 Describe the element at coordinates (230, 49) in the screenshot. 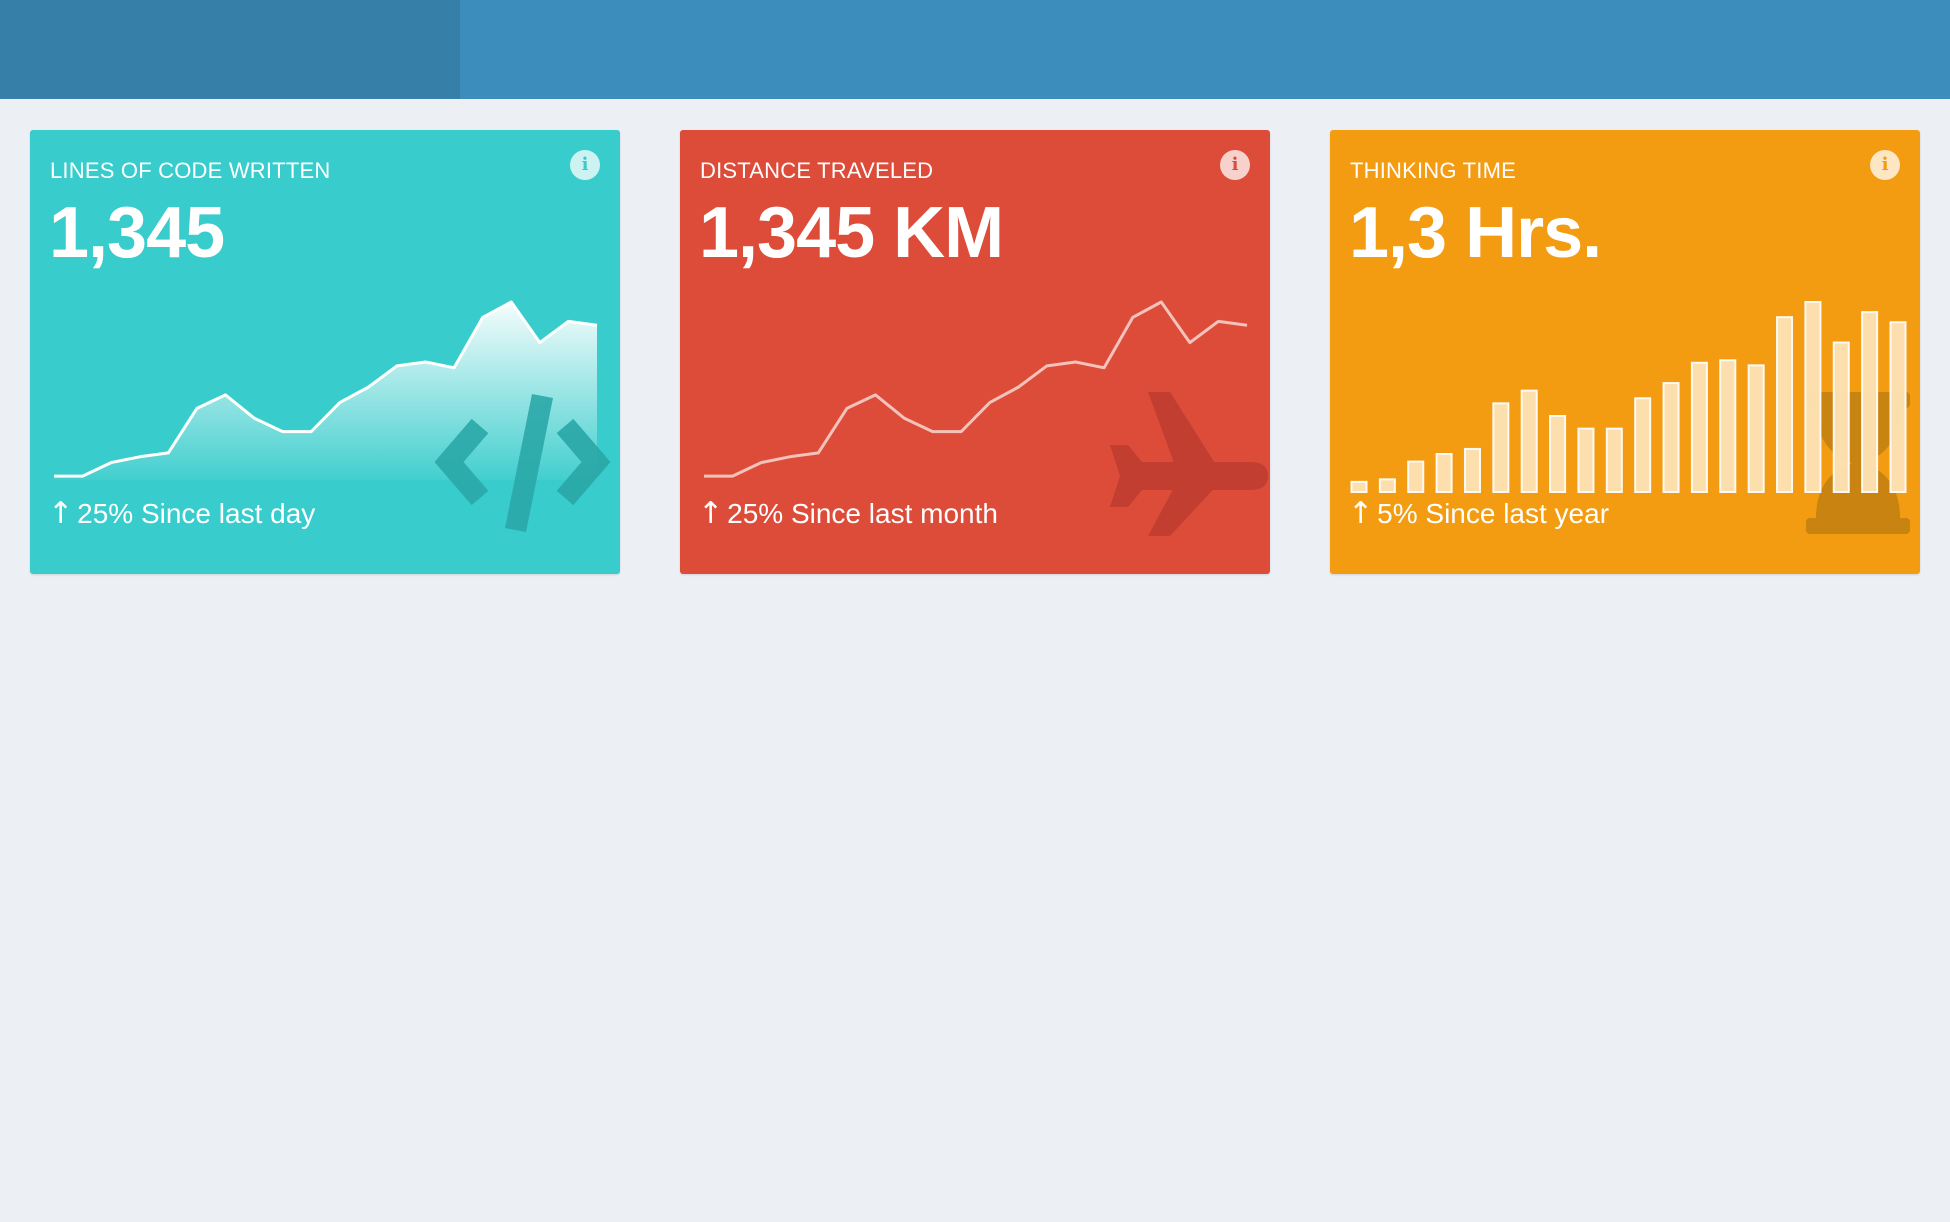

I see `brand-logo-area` at that location.